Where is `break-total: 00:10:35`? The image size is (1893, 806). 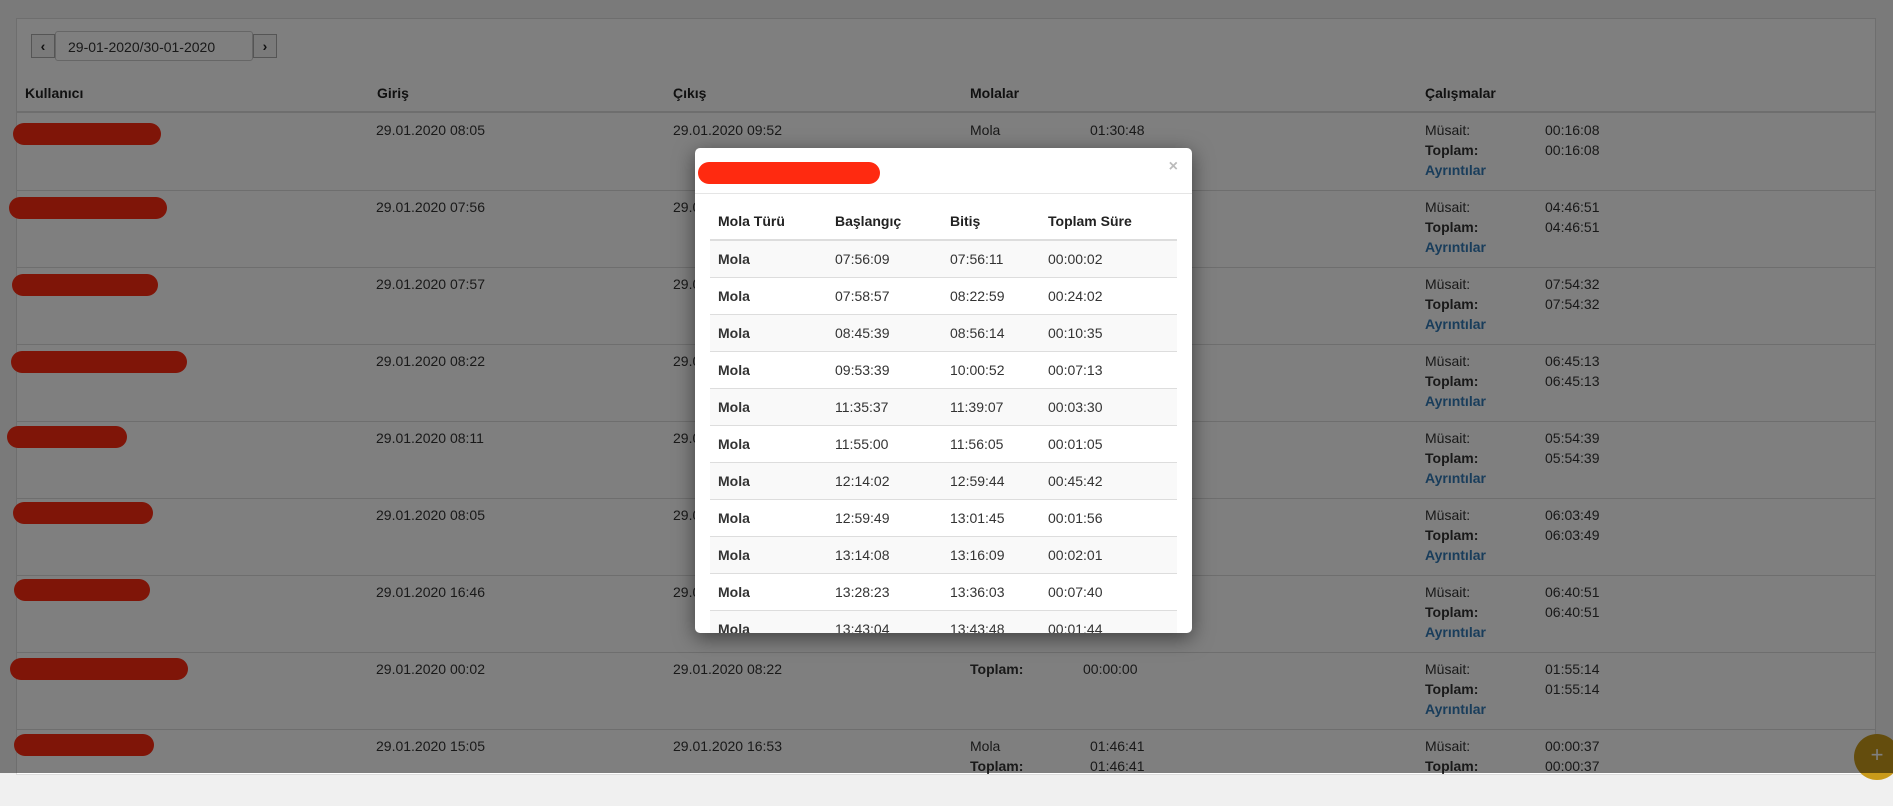 break-total: 00:10:35 is located at coordinates (1075, 333).